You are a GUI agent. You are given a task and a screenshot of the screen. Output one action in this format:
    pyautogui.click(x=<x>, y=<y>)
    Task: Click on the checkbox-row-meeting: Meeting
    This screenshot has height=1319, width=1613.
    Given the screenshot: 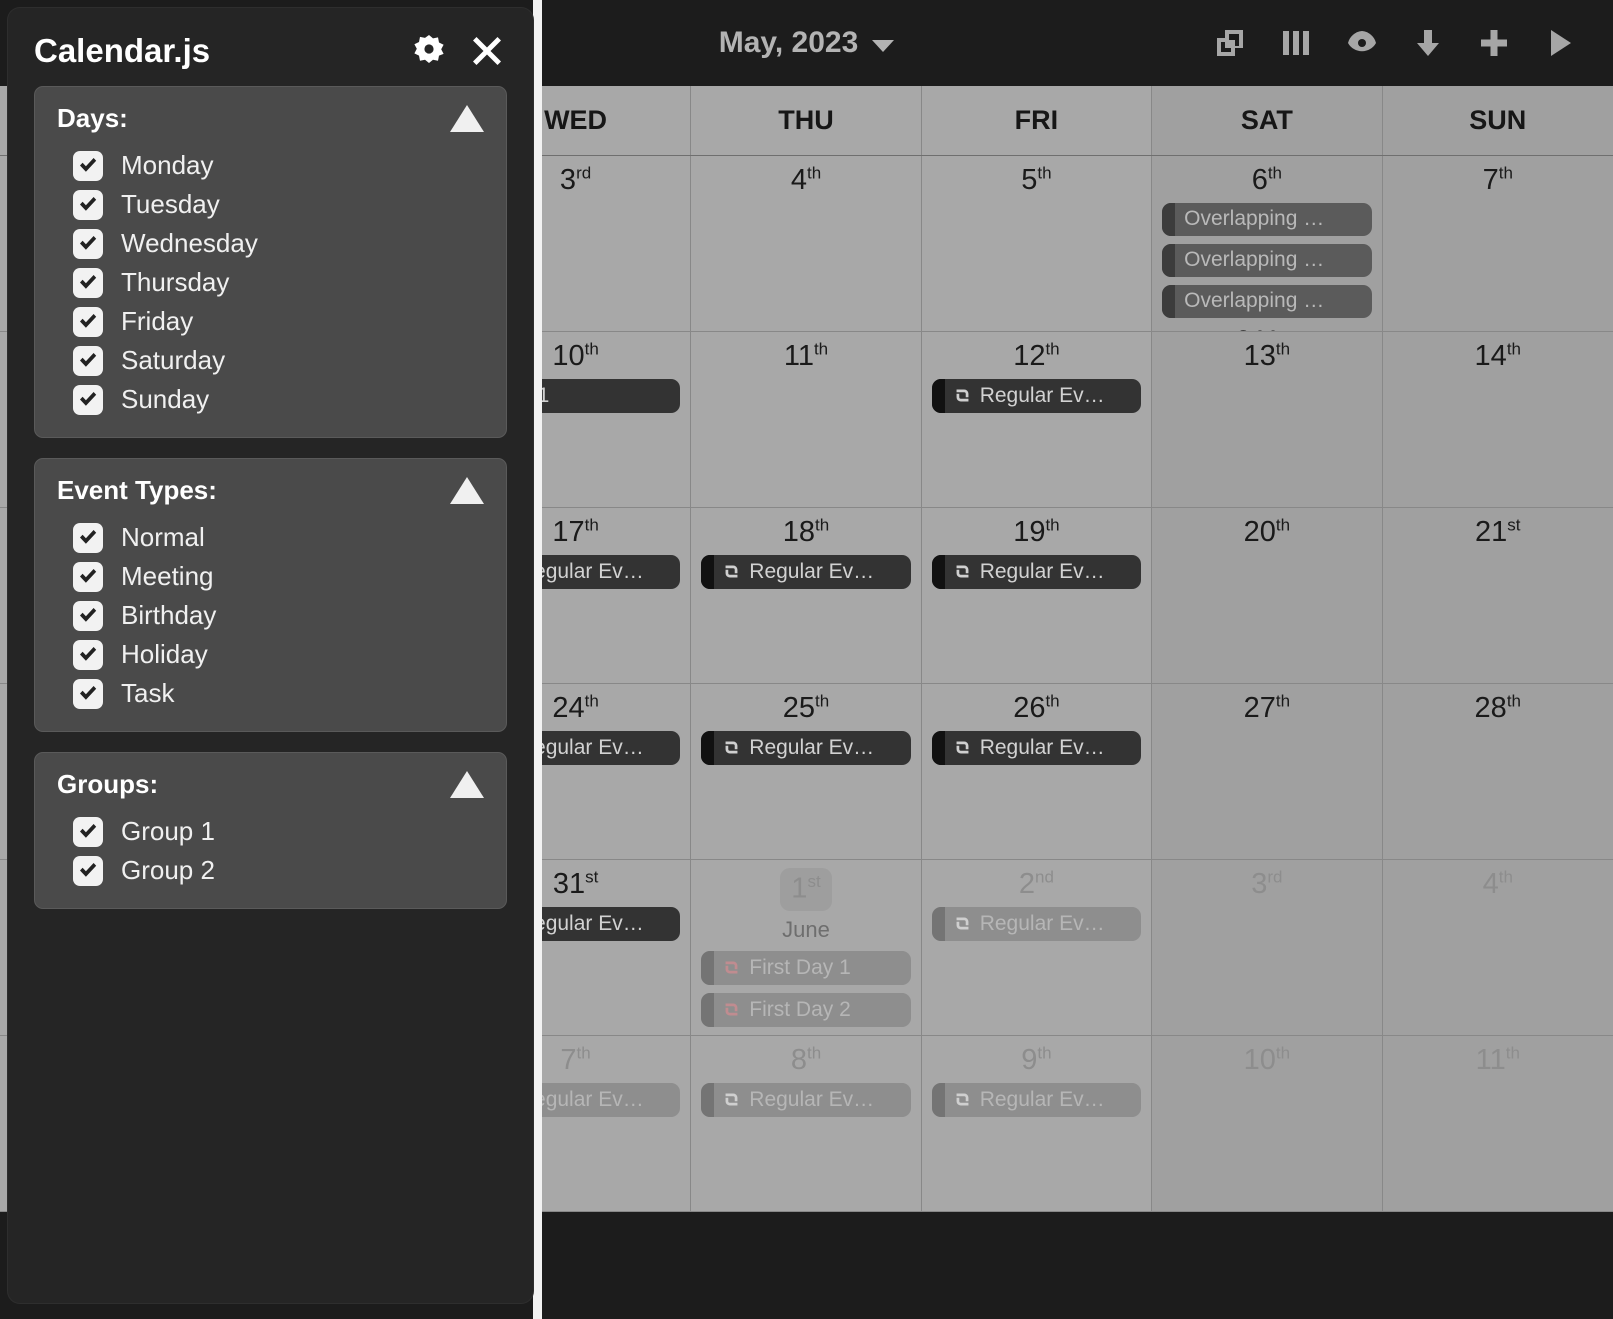 What is the action you would take?
    pyautogui.click(x=270, y=576)
    